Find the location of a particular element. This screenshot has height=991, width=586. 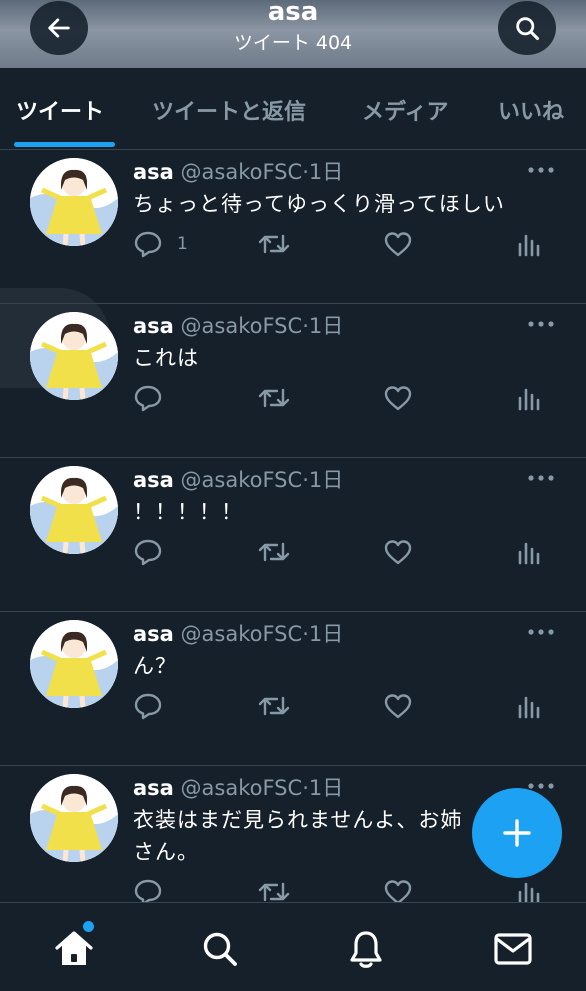

nav-messages is located at coordinates (513, 949).